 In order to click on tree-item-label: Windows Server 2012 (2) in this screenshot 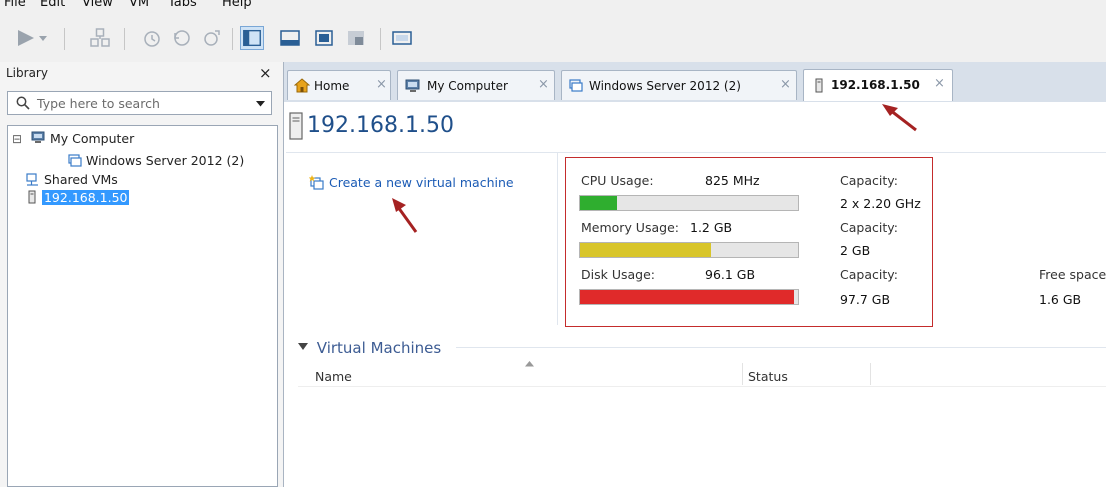, I will do `click(165, 160)`.